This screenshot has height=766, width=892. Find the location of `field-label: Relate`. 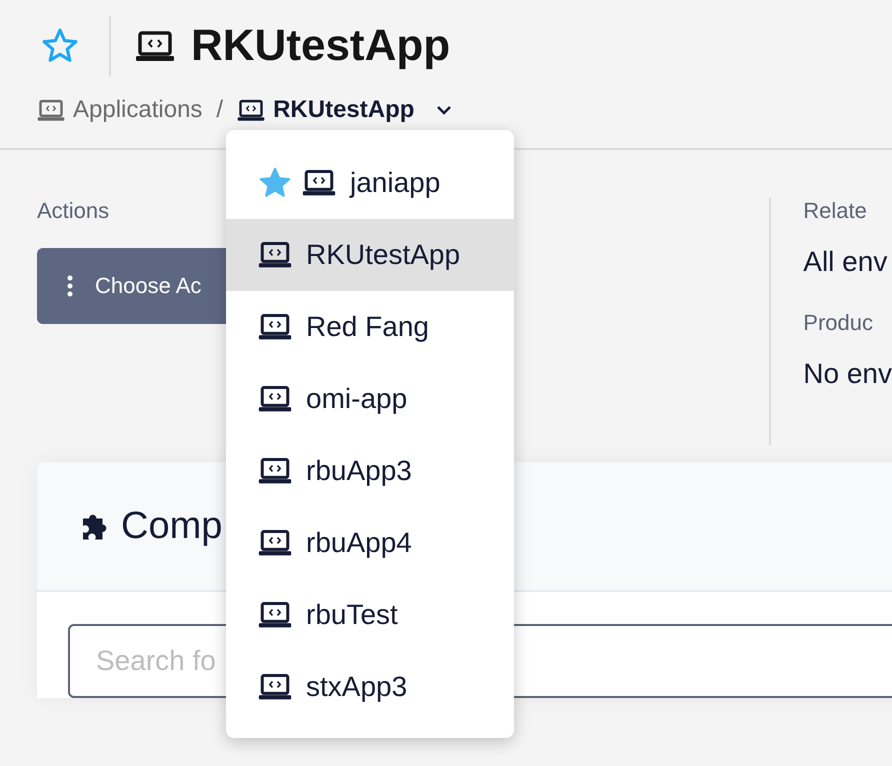

field-label: Relate is located at coordinates (835, 211).